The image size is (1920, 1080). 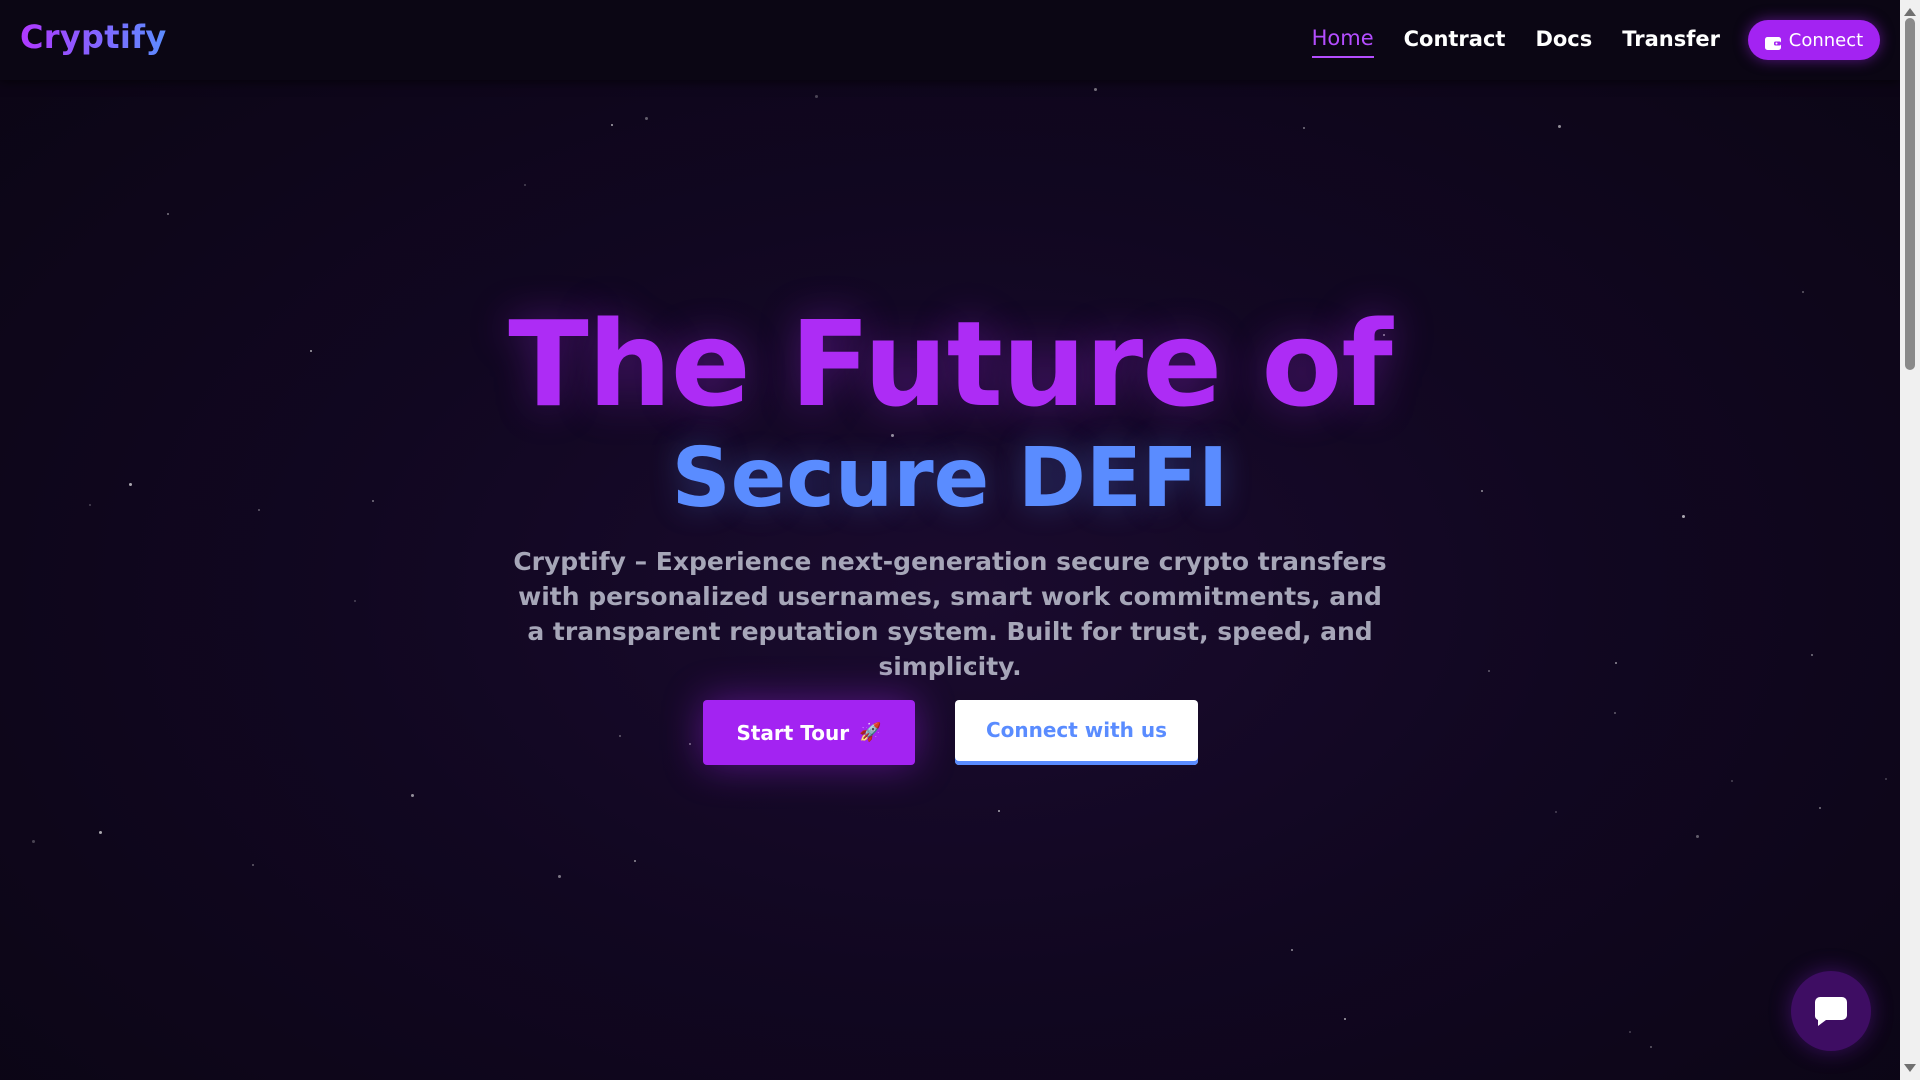 I want to click on connect-wallet-label: Connect, so click(x=1826, y=40).